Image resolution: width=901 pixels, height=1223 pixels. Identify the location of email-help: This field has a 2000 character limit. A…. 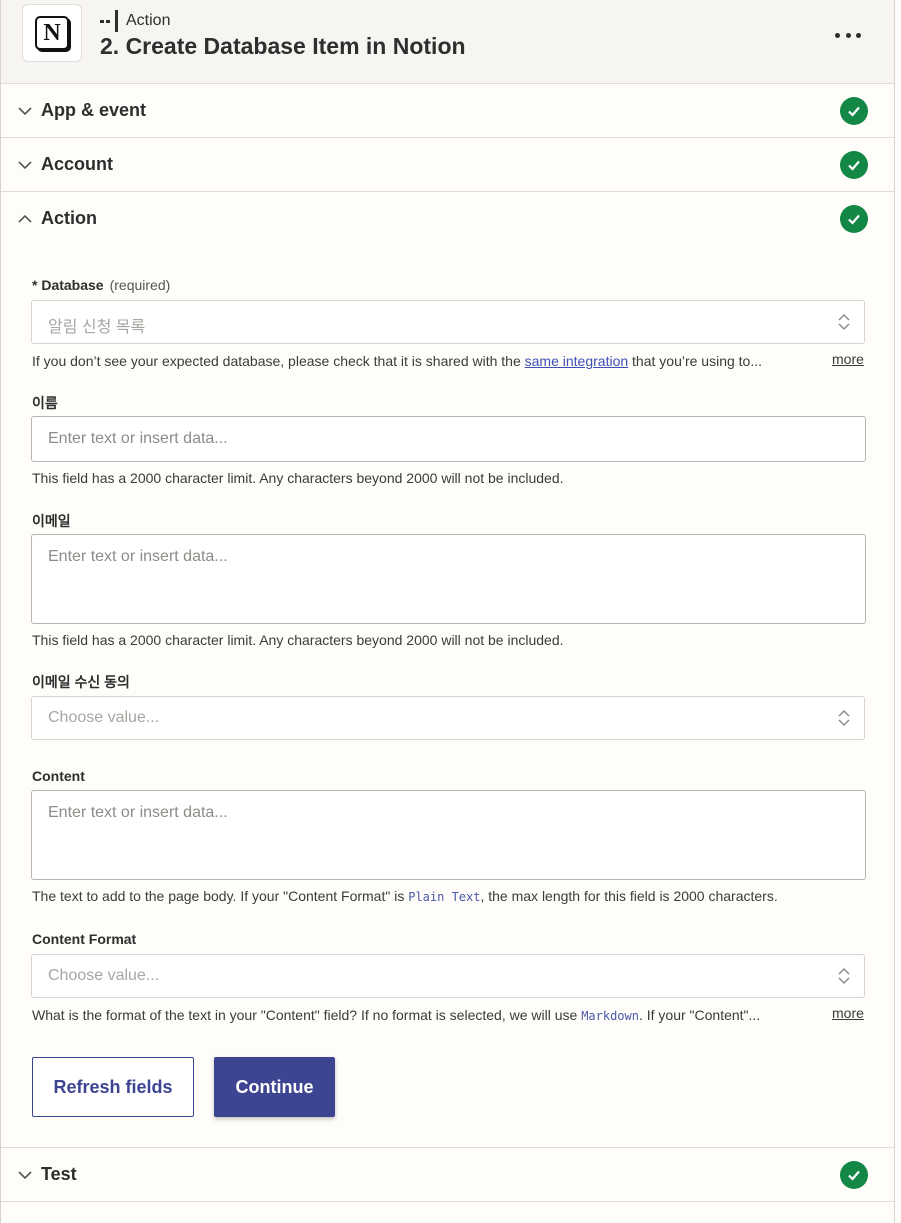
(298, 640).